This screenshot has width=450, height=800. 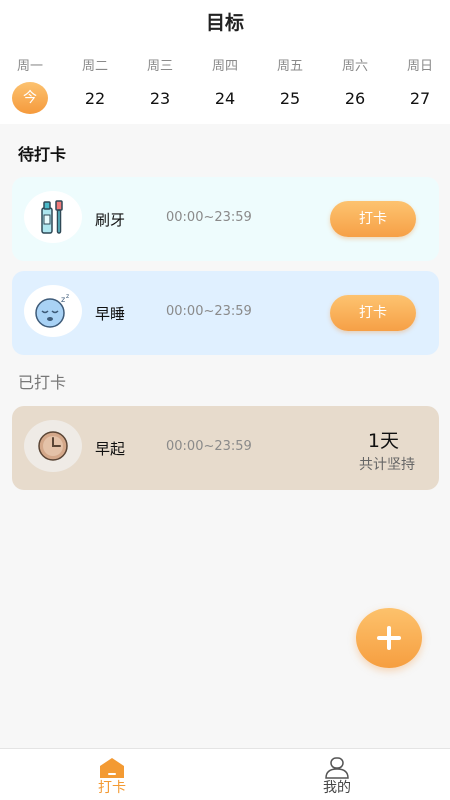 What do you see at coordinates (337, 768) in the screenshot?
I see `profile-icon` at bounding box center [337, 768].